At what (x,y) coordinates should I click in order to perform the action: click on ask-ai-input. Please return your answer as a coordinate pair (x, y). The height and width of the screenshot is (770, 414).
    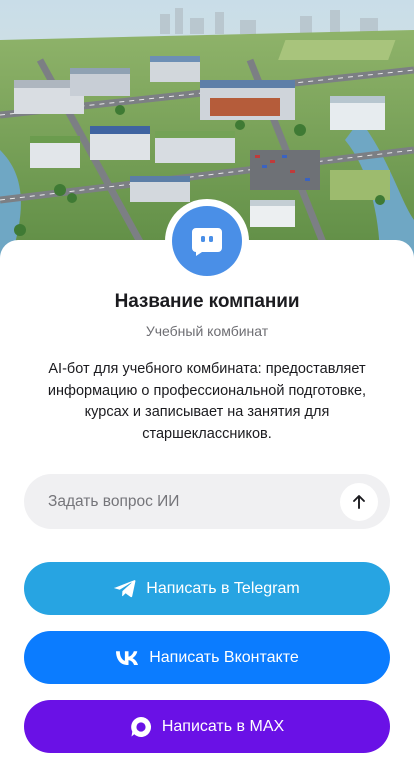
    Looking at the image, I should click on (188, 501).